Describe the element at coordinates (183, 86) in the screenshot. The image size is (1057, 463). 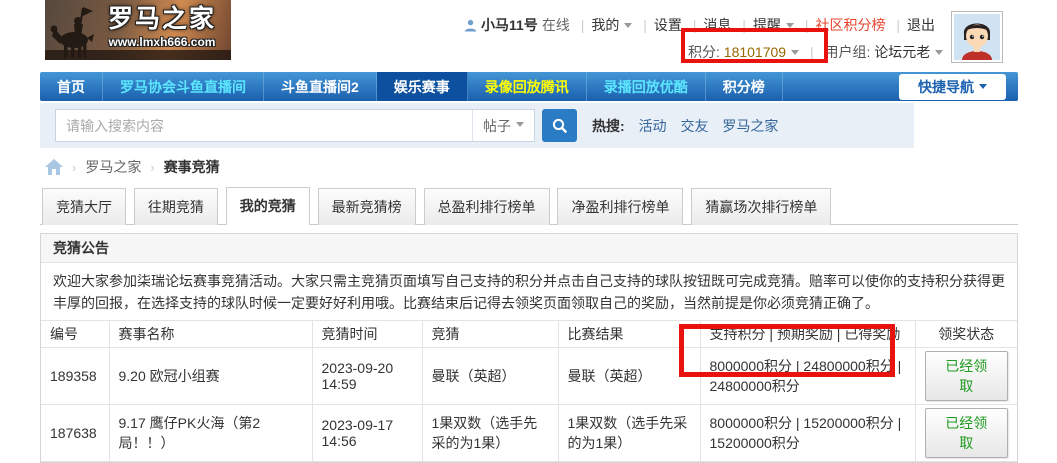
I see `nav-item-douyu-live: 罗马协会斗鱼直播间` at that location.